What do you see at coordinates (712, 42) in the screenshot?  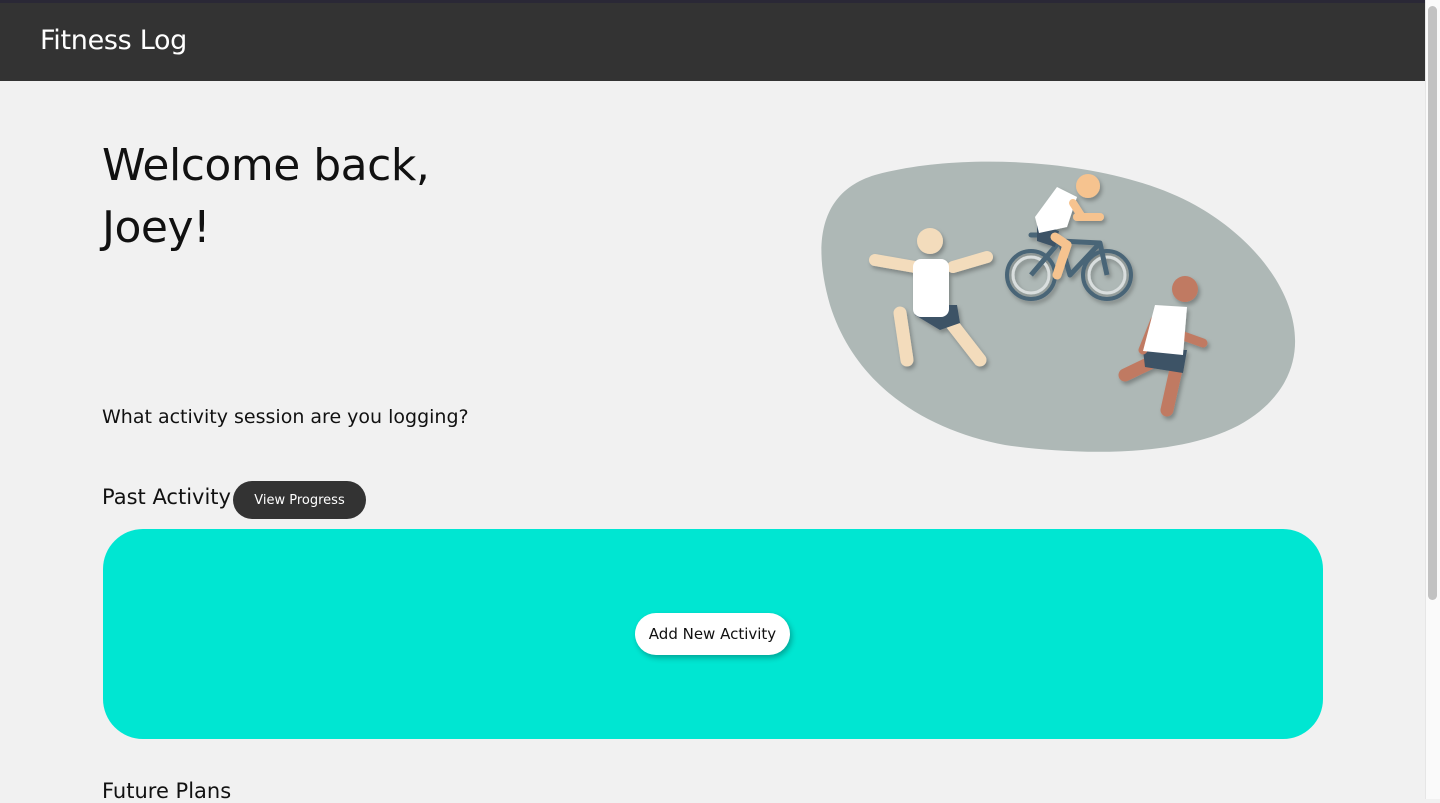 I see `app-header: Fitness Log` at bounding box center [712, 42].